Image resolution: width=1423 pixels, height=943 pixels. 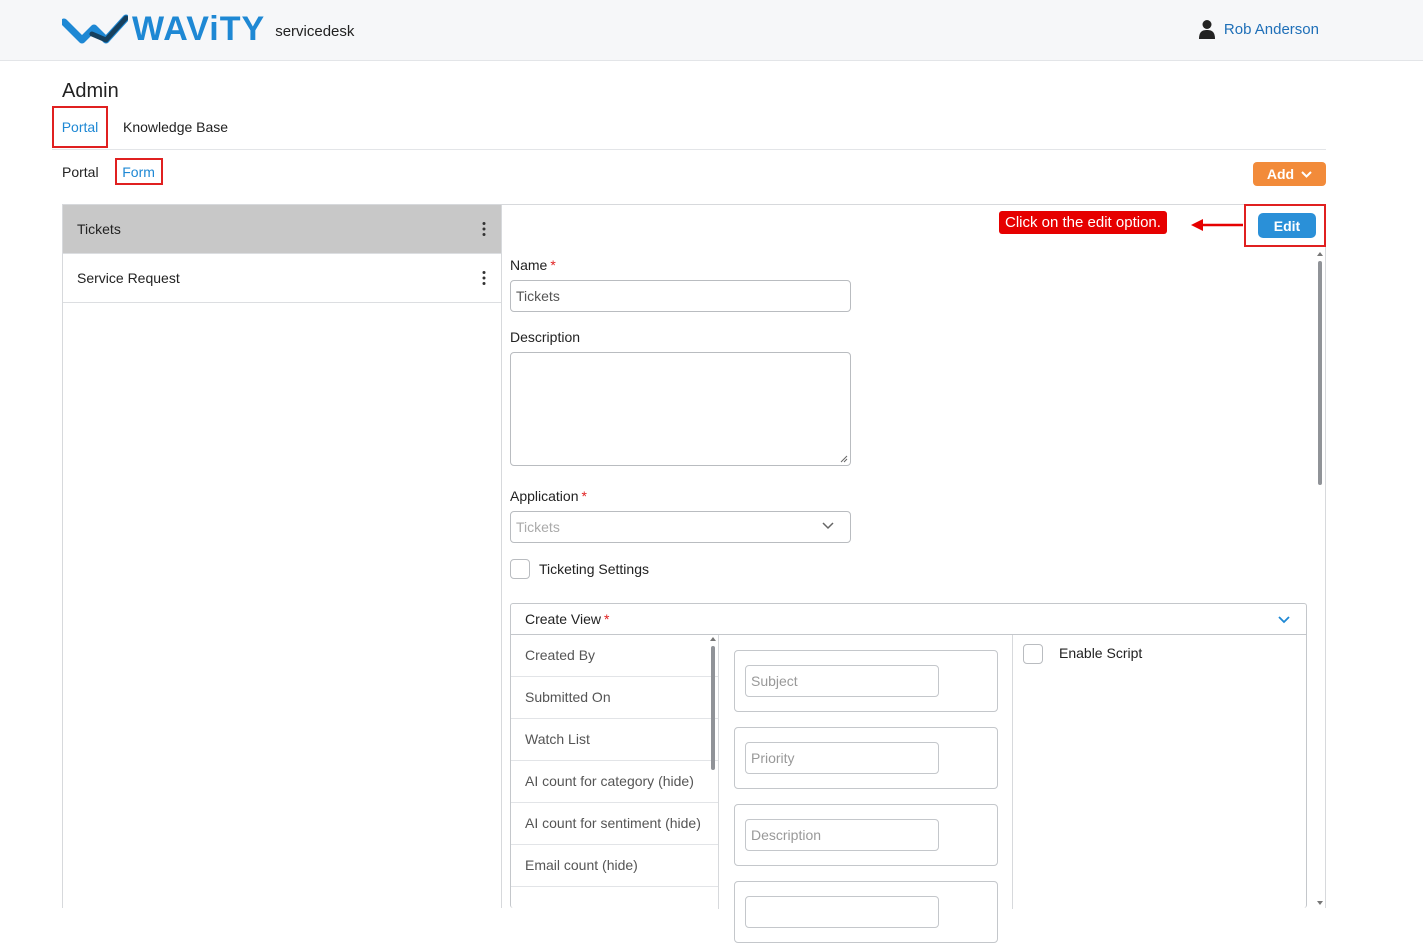 I want to click on add-button-label: Add, so click(x=1280, y=174).